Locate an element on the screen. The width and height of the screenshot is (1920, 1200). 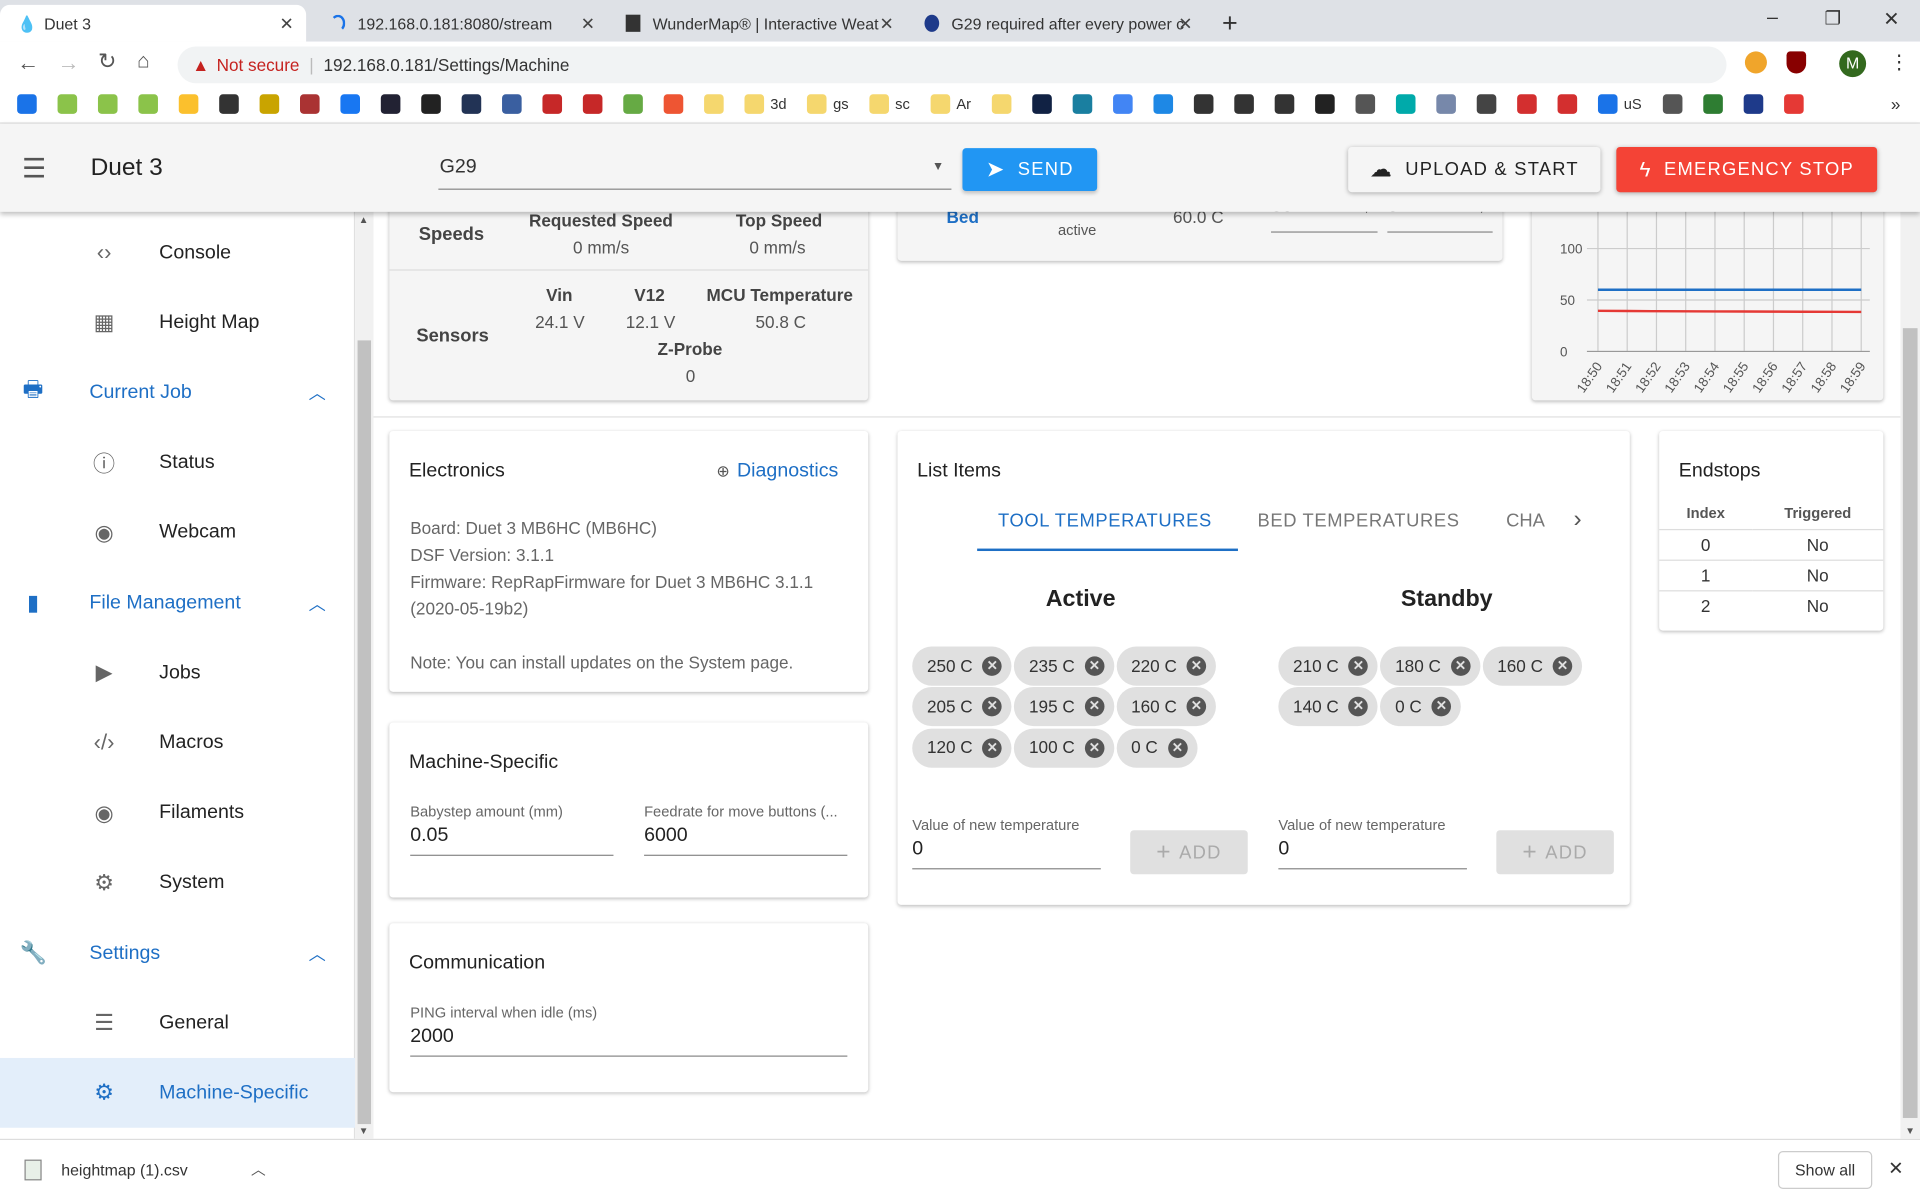
minimize-button: – is located at coordinates (1772, 18).